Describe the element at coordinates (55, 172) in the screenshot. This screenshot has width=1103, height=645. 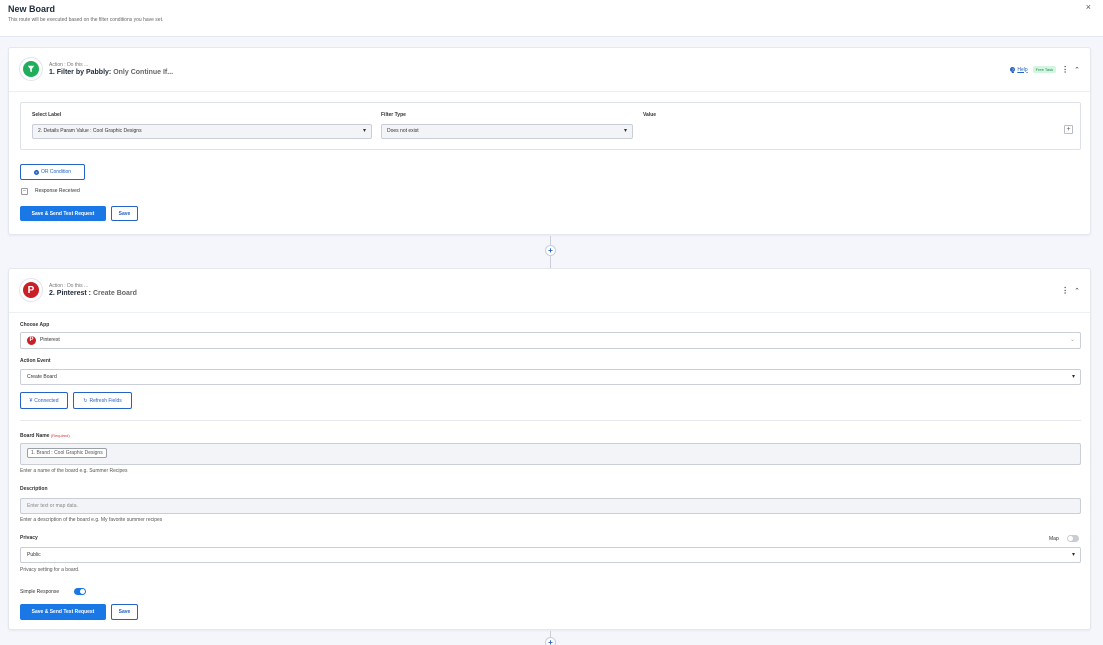
I see `or-condition-label: OR Condition` at that location.